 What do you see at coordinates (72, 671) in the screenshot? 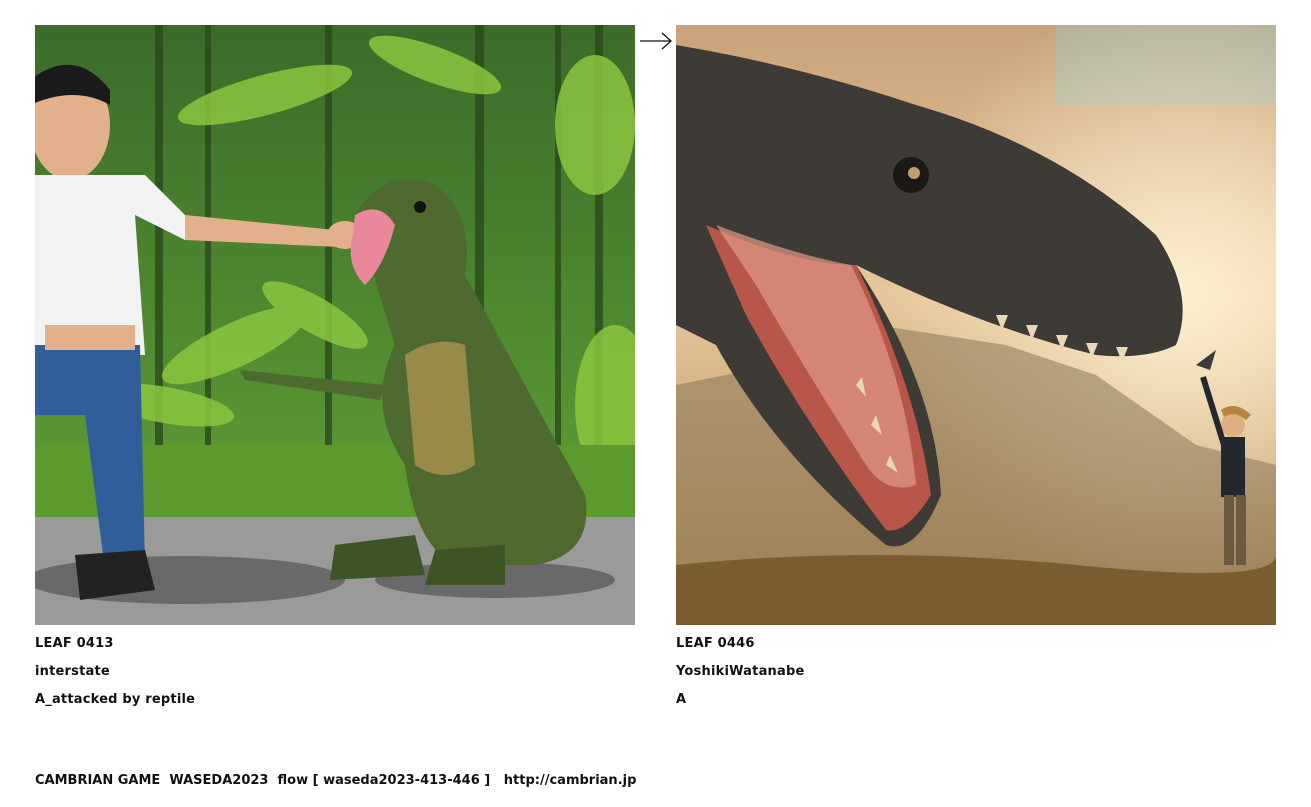
I see `leaf-author: interstate` at bounding box center [72, 671].